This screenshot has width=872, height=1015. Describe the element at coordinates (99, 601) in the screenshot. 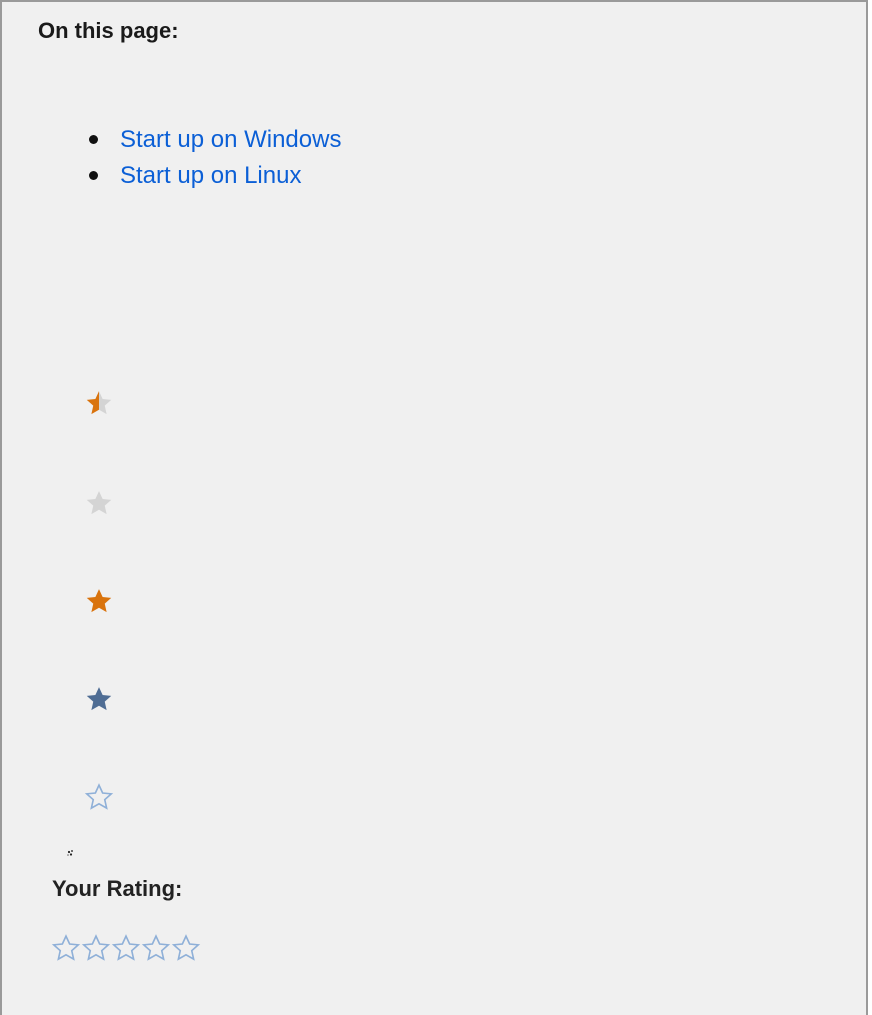

I see `star-orange-icon` at that location.